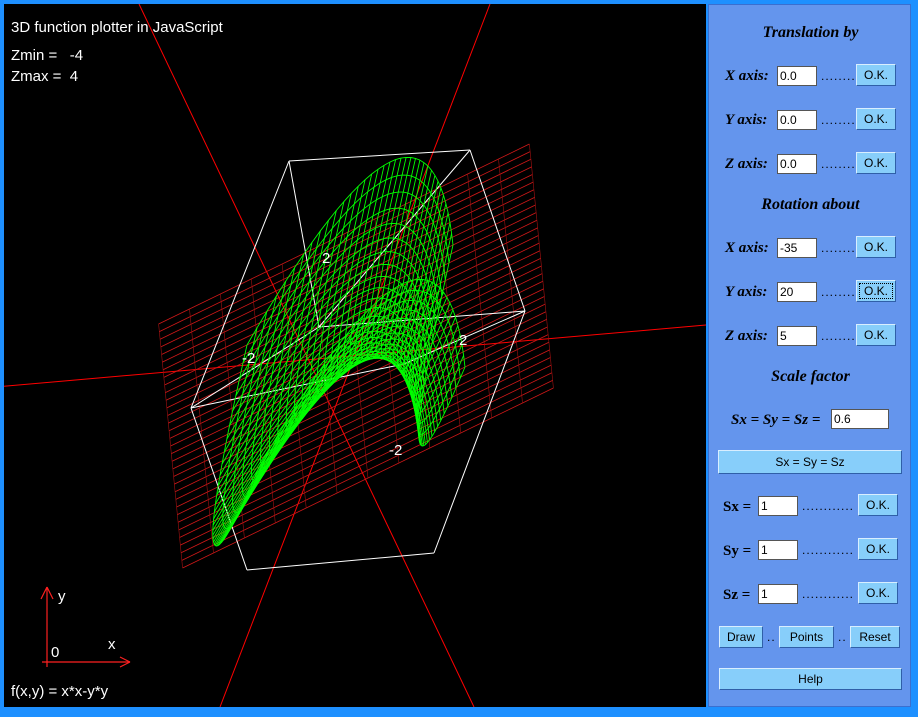 Image resolution: width=918 pixels, height=717 pixels. I want to click on rotation-x-ok-button: O.K., so click(876, 247).